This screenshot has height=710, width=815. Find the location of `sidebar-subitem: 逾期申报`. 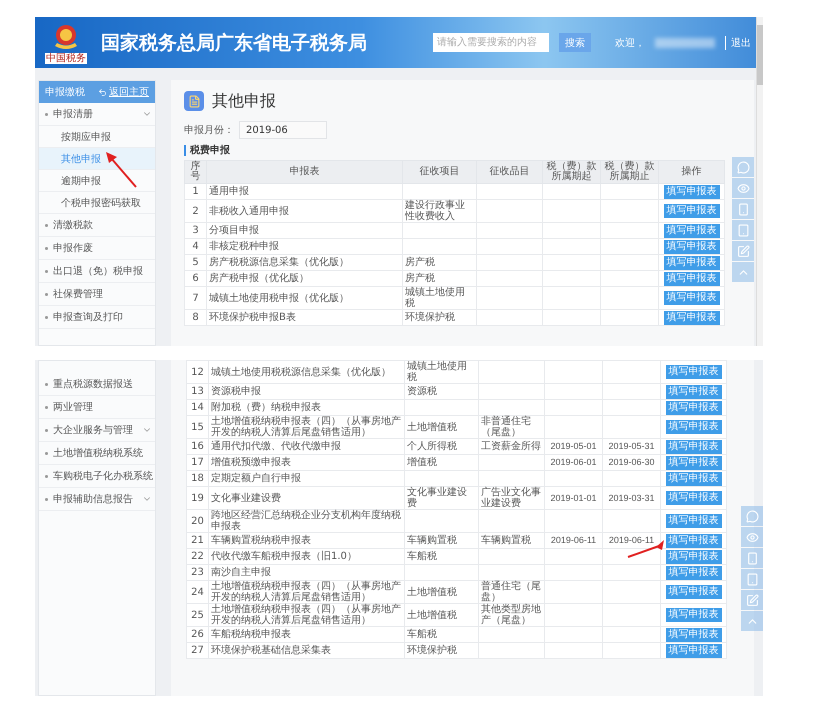

sidebar-subitem: 逾期申报 is located at coordinates (97, 181).